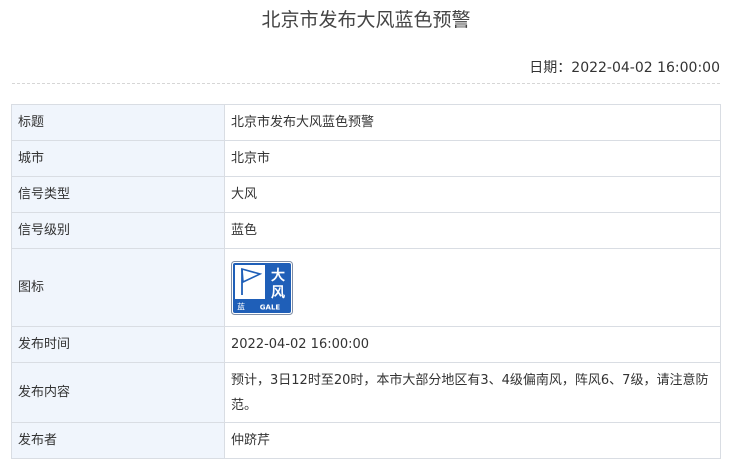  I want to click on icon-level-char: 蓝, so click(241, 306).